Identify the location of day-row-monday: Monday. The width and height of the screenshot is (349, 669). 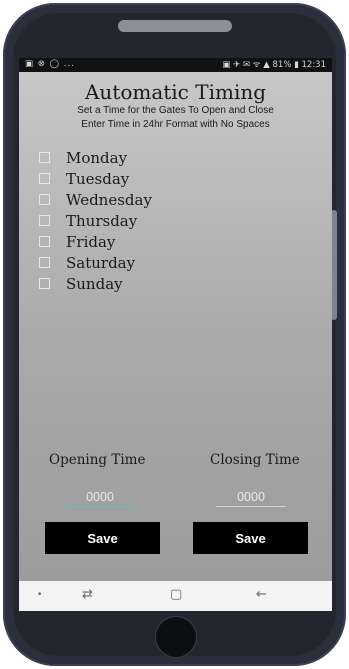
(139, 158).